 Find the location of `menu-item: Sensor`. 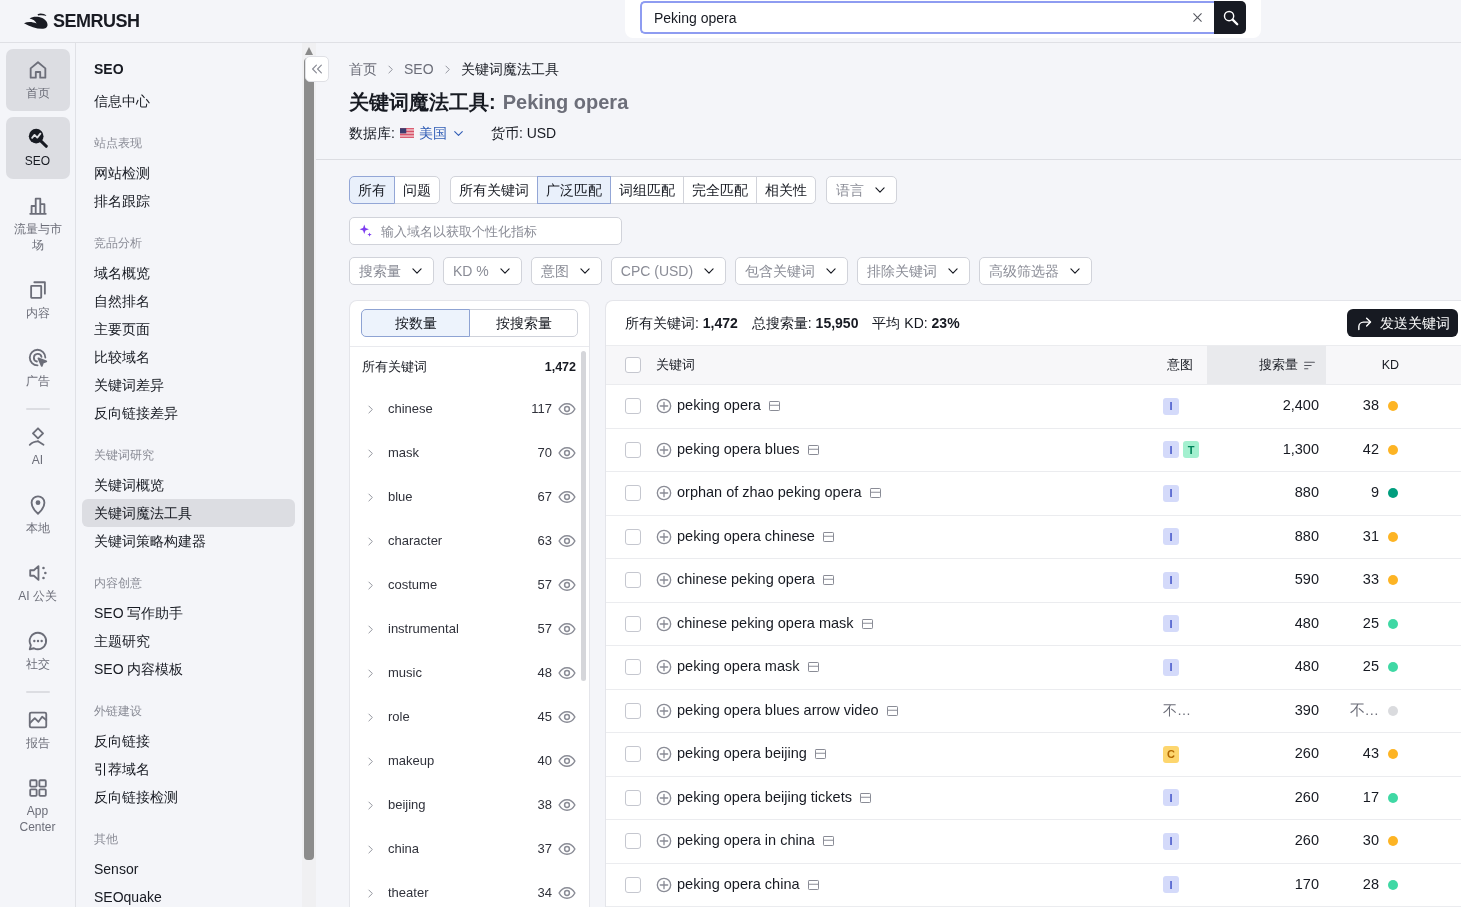

menu-item: Sensor is located at coordinates (188, 869).